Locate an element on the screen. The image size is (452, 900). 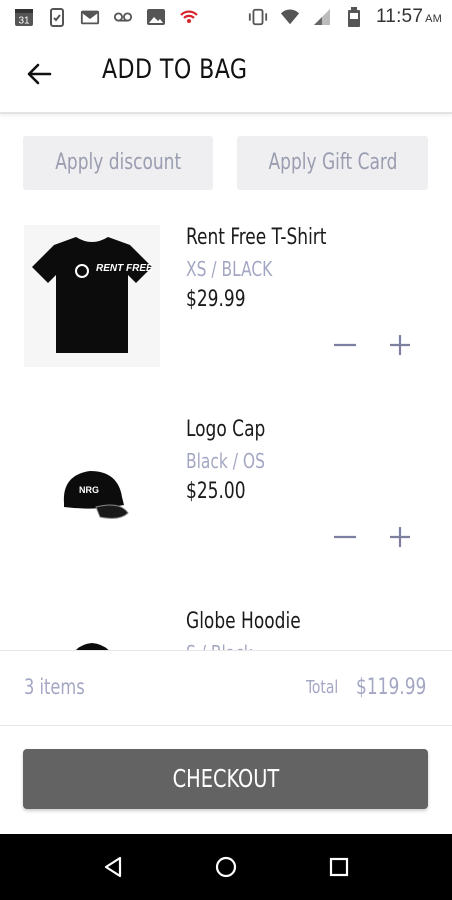
app-header: ADD TO BAG is located at coordinates (226, 75).